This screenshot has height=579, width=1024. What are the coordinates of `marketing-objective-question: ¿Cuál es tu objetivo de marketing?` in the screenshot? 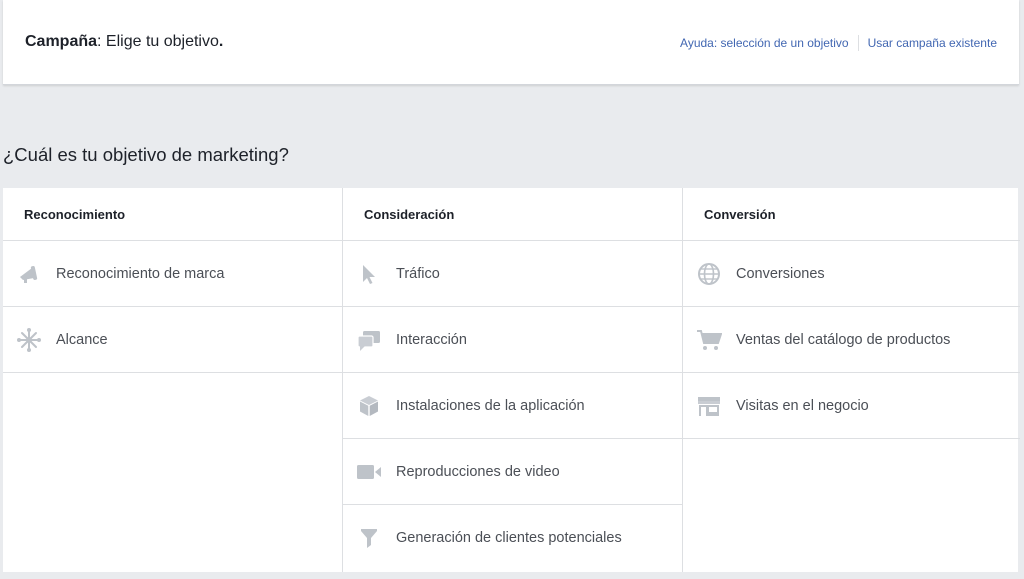 It's located at (146, 154).